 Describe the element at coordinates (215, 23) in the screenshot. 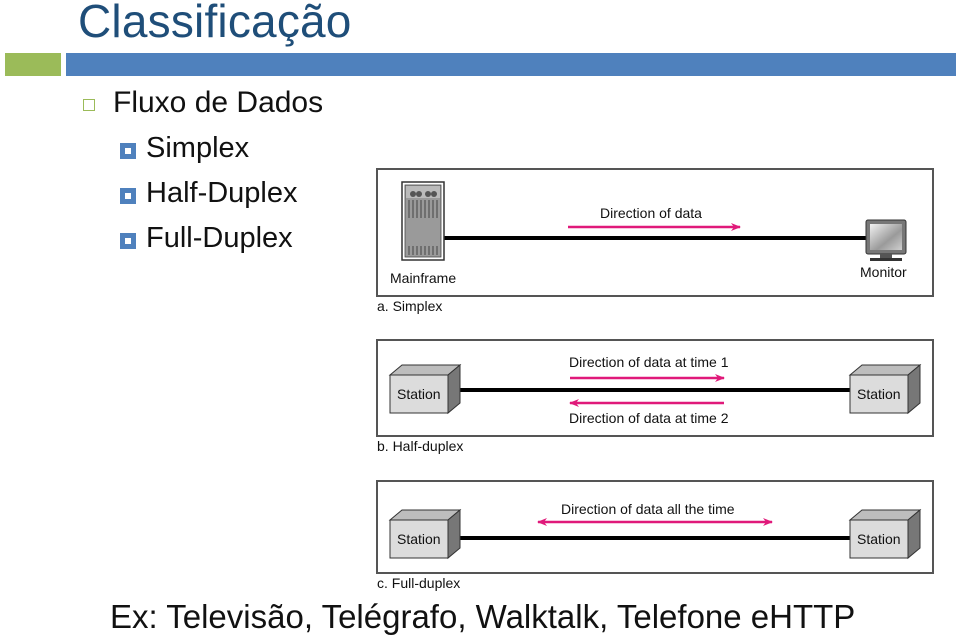

I see `slide-title: Classificação` at that location.